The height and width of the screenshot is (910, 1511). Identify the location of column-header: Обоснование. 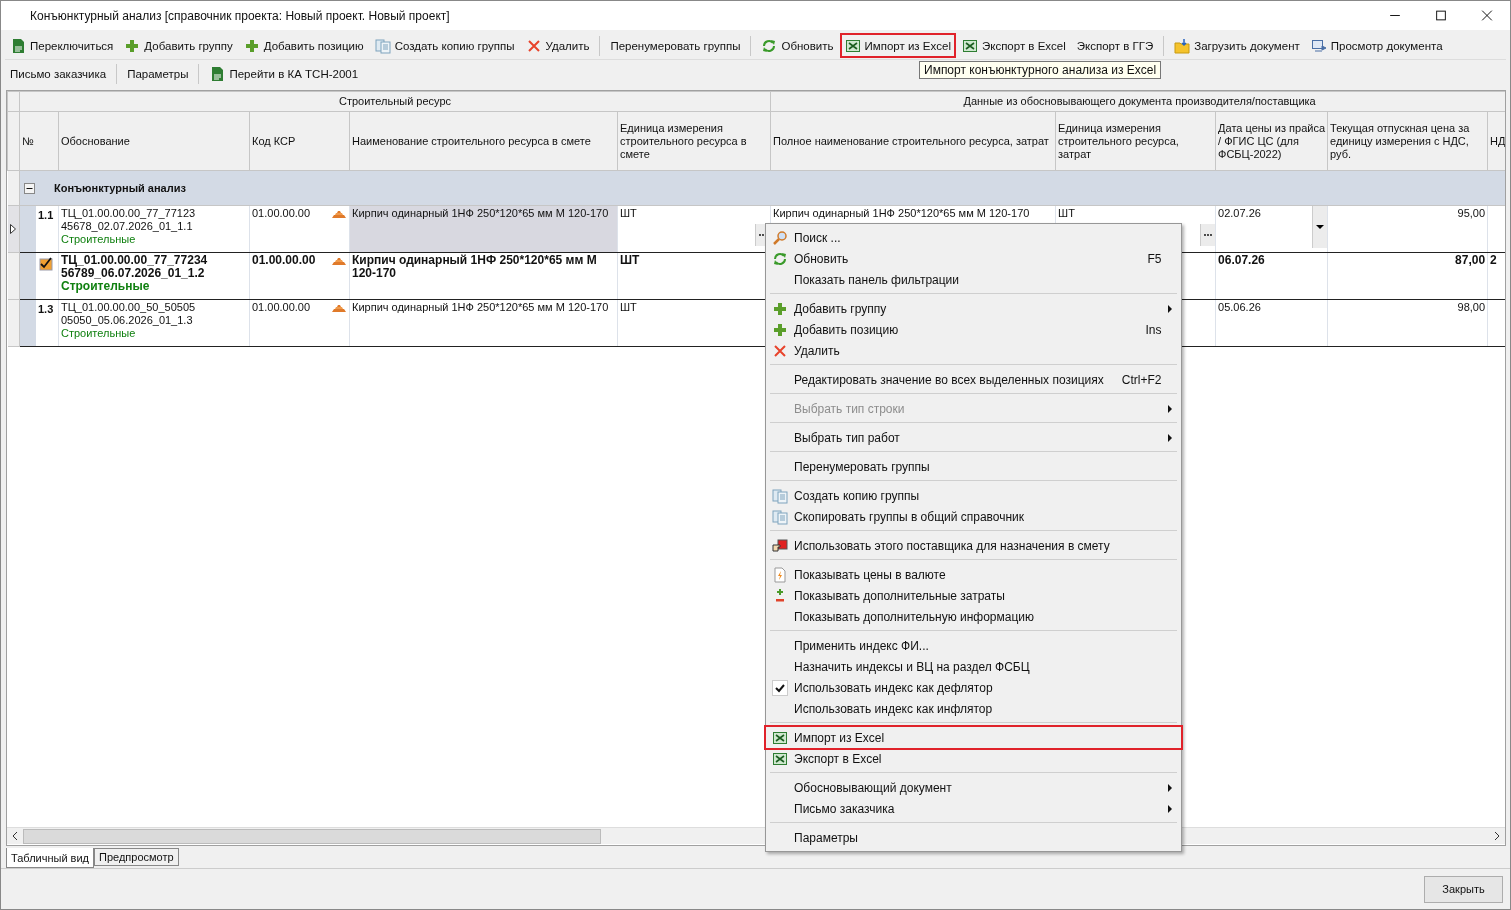
(154, 141).